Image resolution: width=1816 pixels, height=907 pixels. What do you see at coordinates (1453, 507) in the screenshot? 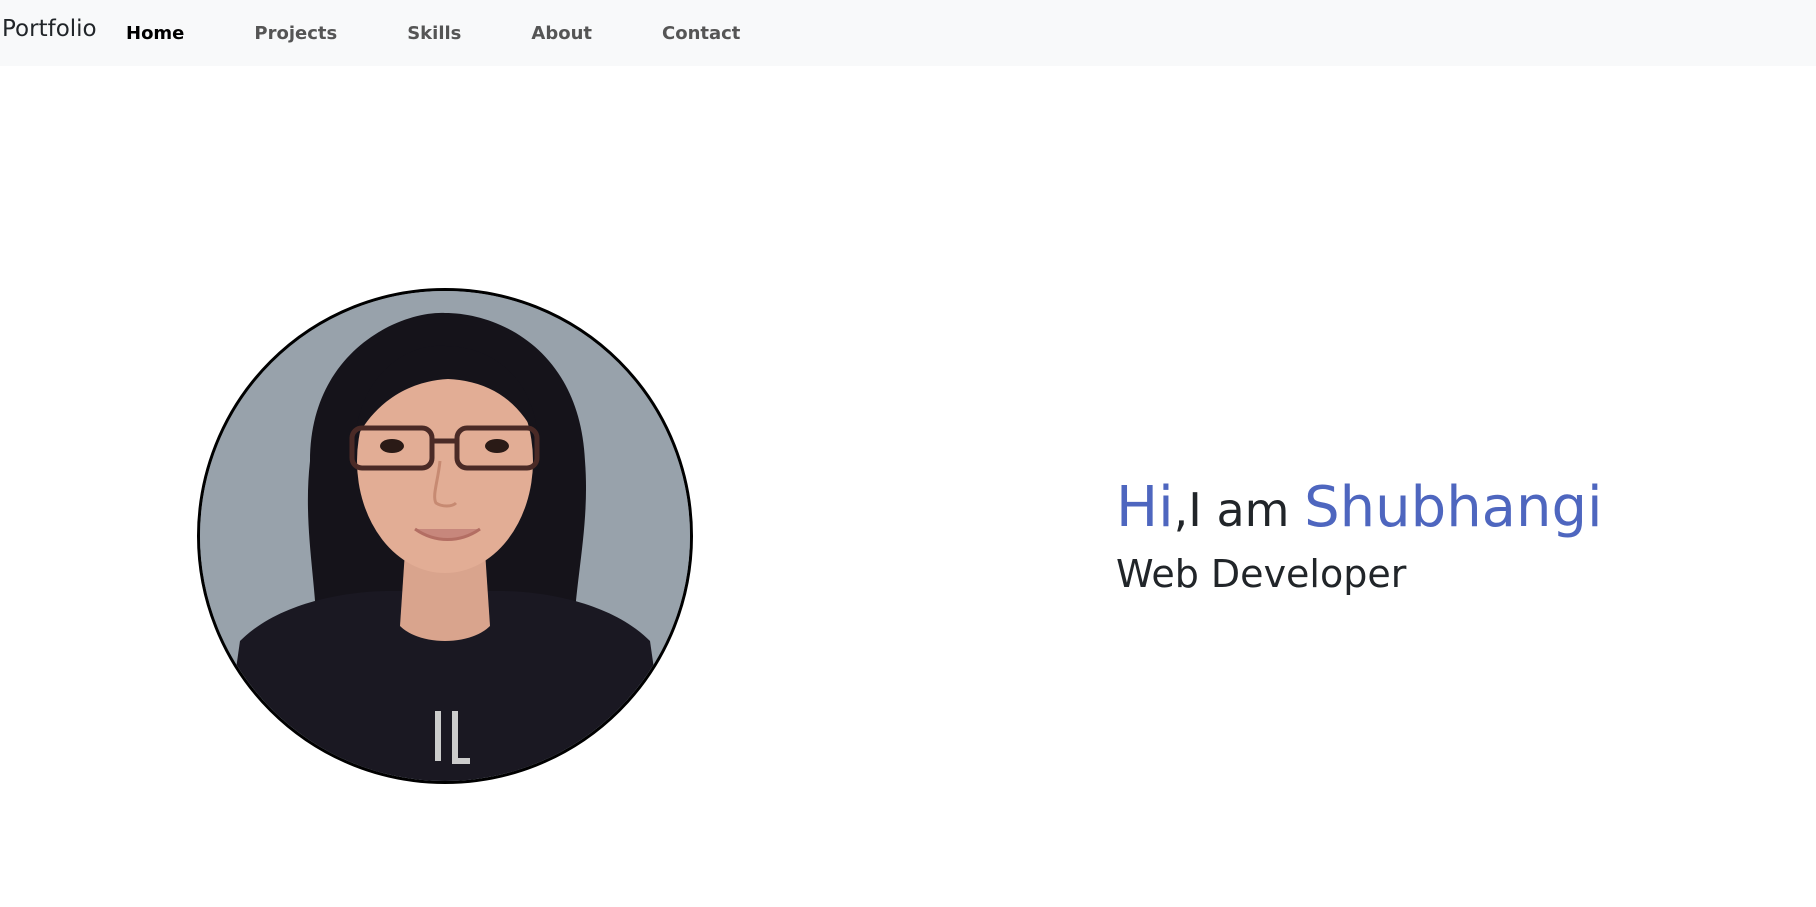
I see `hero-name: Shubhangi` at bounding box center [1453, 507].